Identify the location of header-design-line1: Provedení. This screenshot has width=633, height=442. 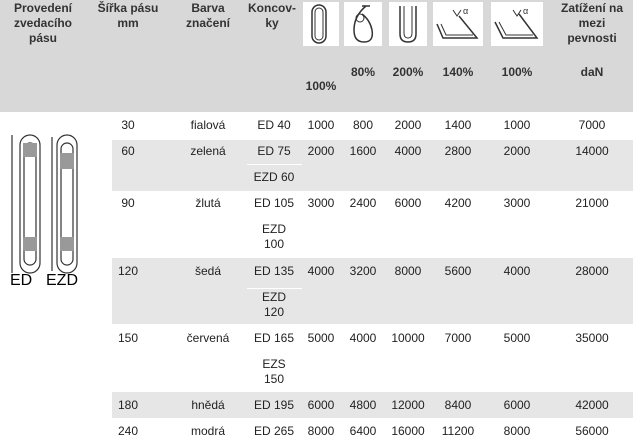
(43, 8).